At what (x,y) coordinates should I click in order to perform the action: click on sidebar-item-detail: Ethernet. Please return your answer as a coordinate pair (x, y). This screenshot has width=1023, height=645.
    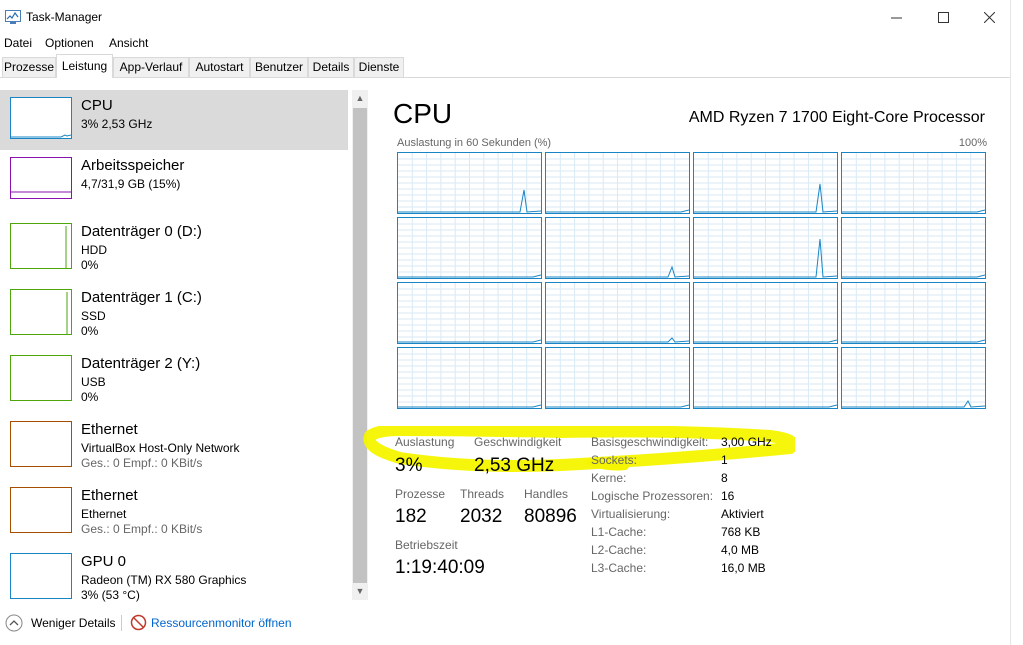
    Looking at the image, I should click on (104, 514).